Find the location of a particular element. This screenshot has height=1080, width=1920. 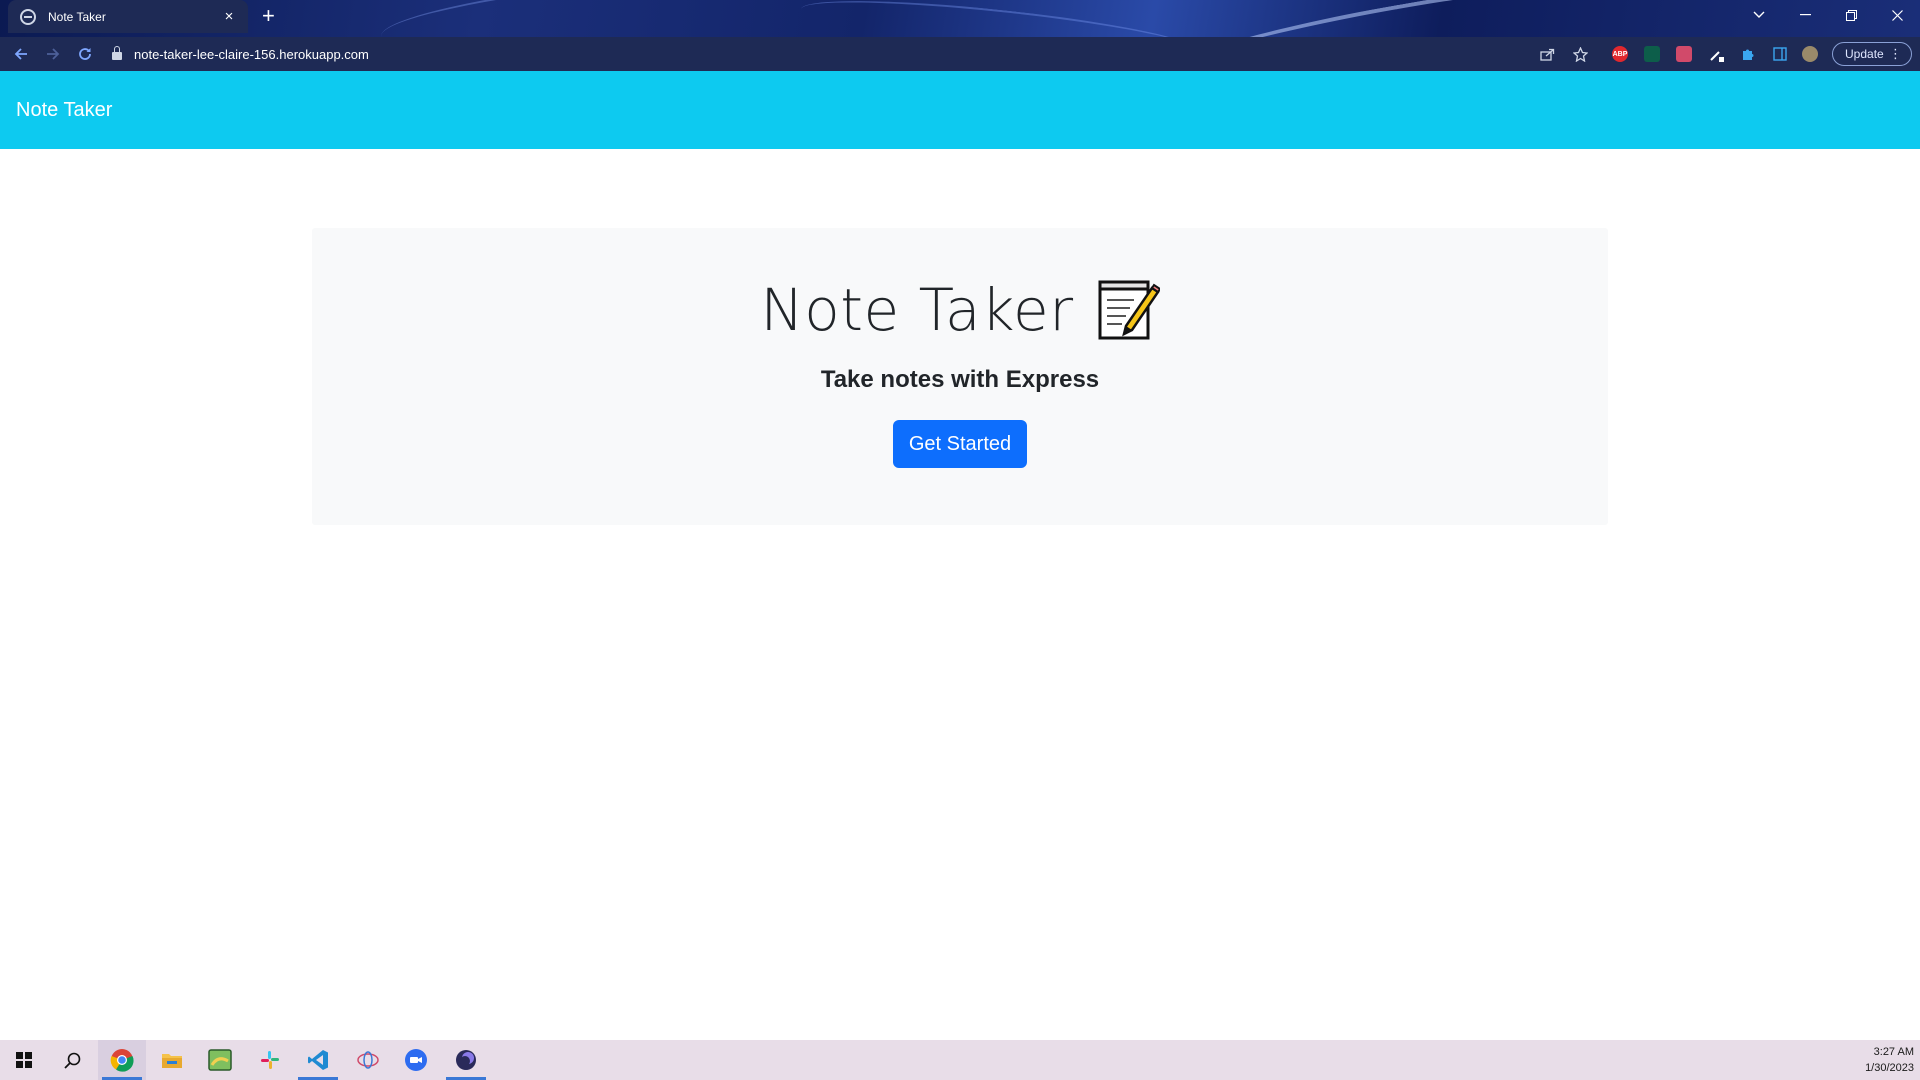

search-icon is located at coordinates (72, 1060).